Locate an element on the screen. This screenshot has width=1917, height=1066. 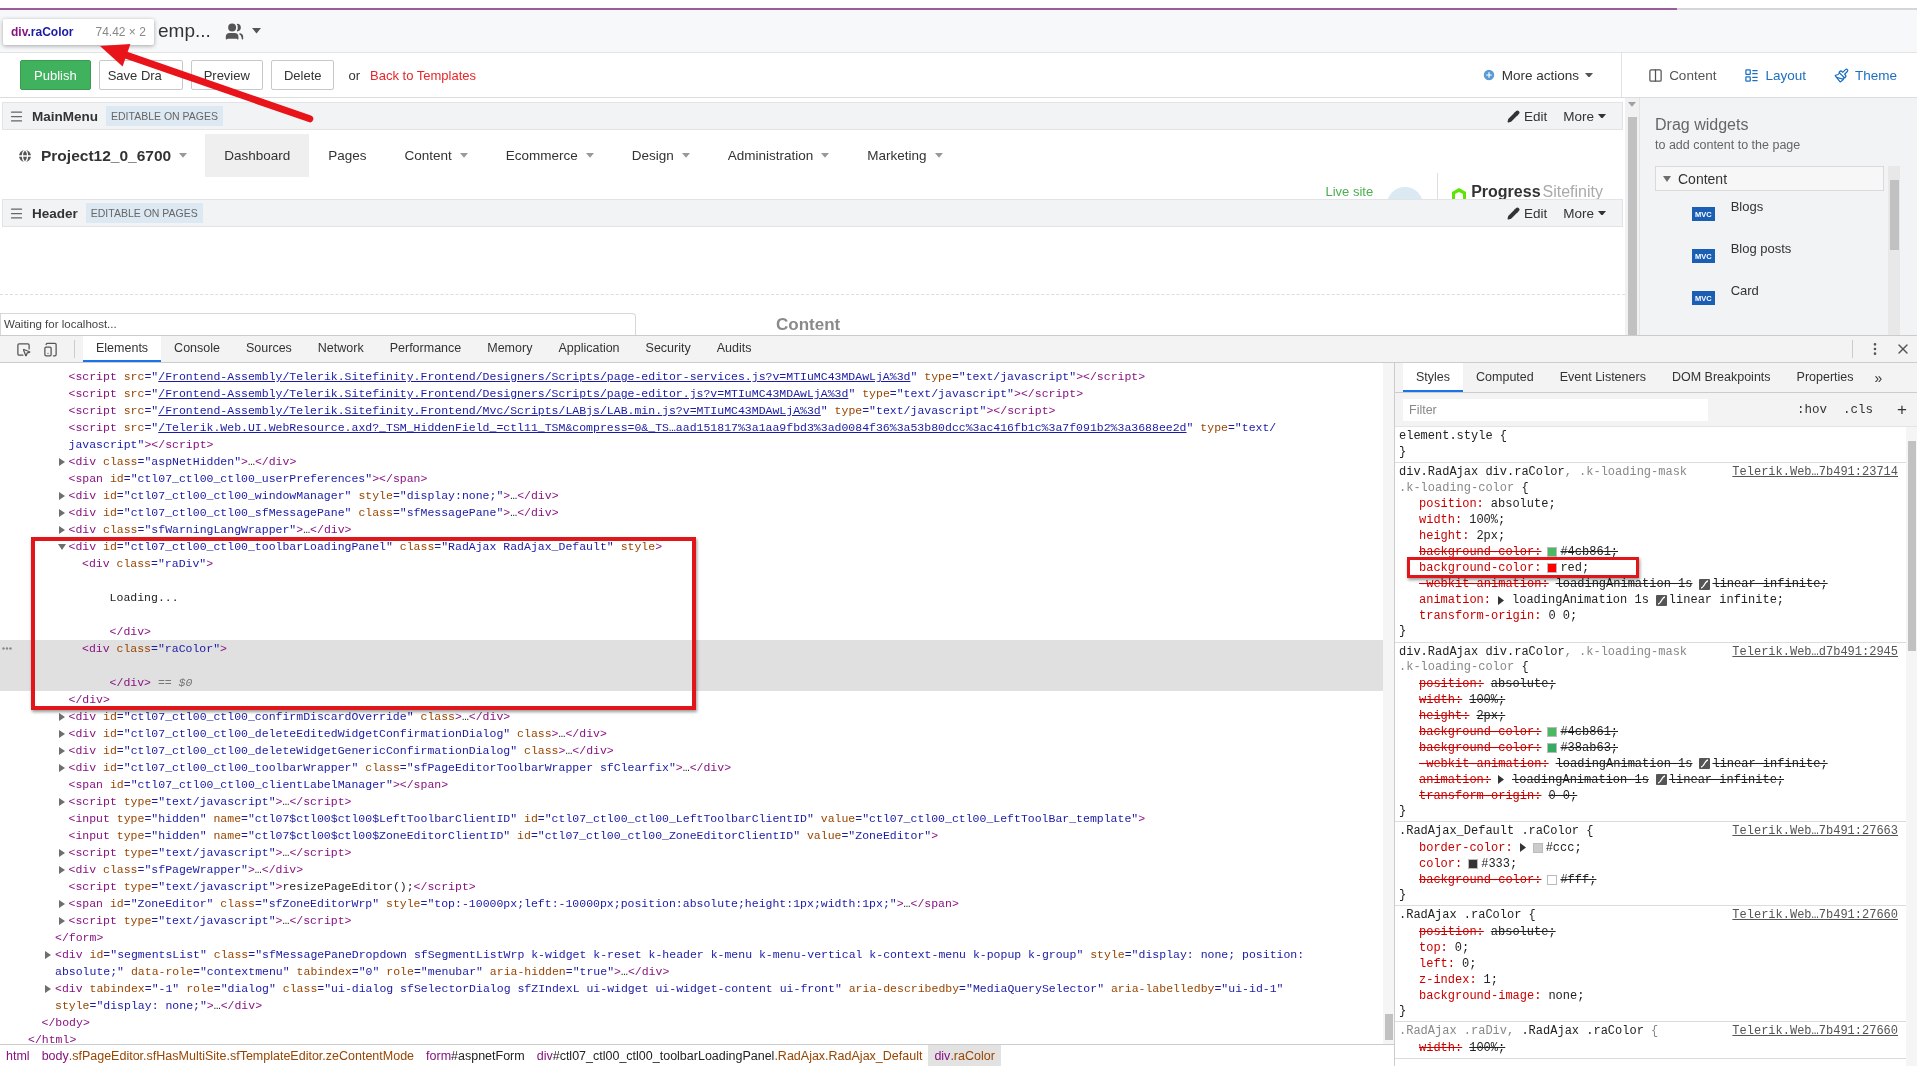
devtools-tab: Memory is located at coordinates (510, 349).